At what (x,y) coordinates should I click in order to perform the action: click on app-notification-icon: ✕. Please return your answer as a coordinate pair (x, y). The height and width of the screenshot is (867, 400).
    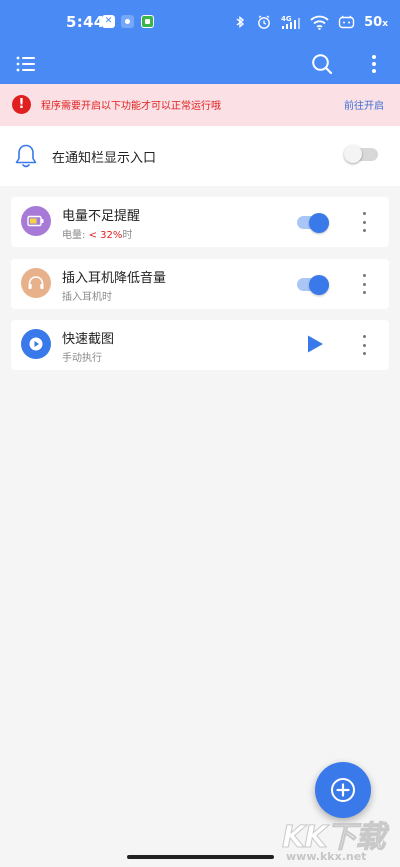
    Looking at the image, I should click on (108, 21).